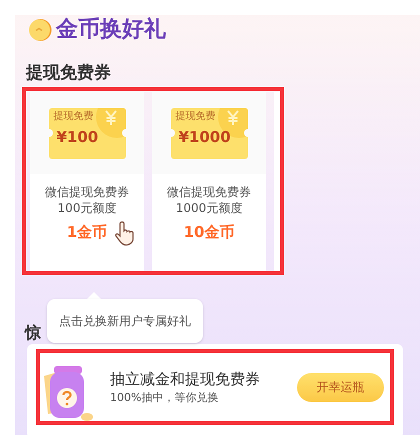 Image resolution: width=420 pixels, height=435 pixels. Describe the element at coordinates (185, 379) in the screenshot. I see `banner-title: 抽立减金和提现免费券` at that location.